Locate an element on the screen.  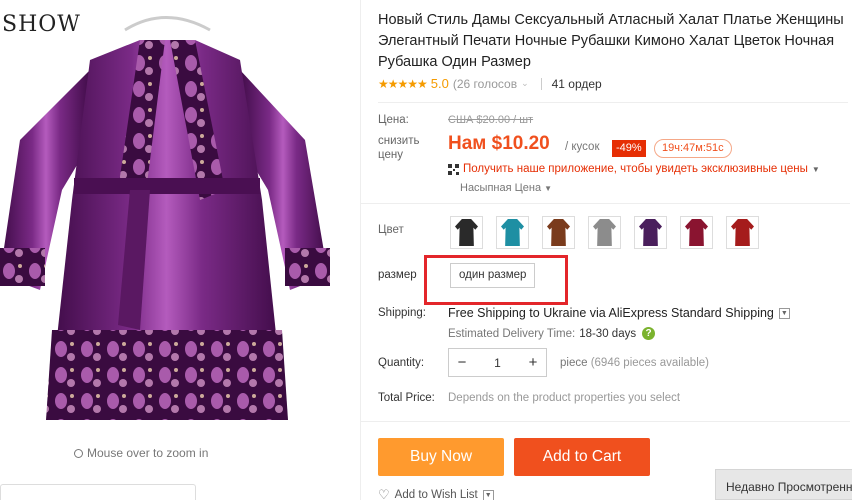
price-unit: / кусок is located at coordinates (582, 147).